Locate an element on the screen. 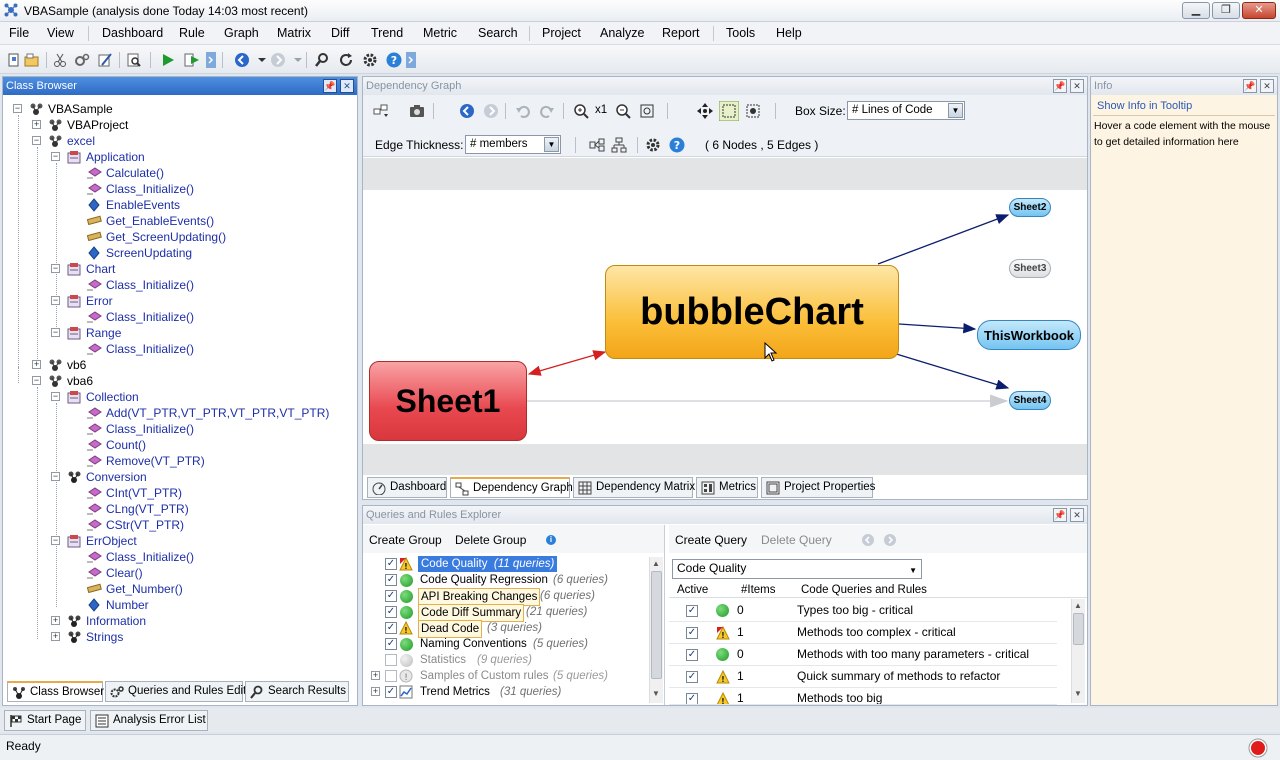 The image size is (1280, 760). zoom-reset-button: x1 is located at coordinates (601, 110).